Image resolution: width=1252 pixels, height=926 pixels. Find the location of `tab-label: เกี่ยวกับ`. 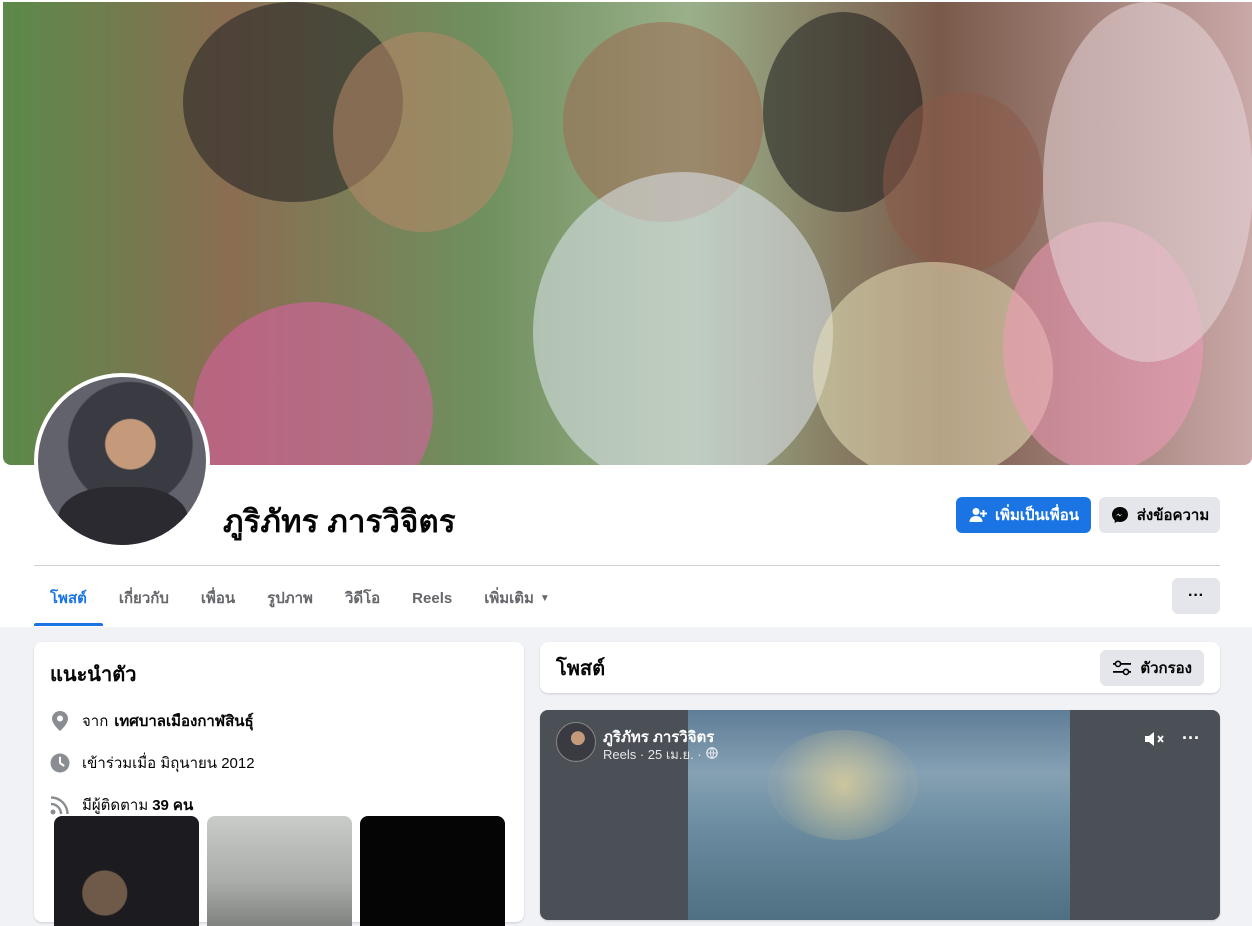

tab-label: เกี่ยวกับ is located at coordinates (143, 598).